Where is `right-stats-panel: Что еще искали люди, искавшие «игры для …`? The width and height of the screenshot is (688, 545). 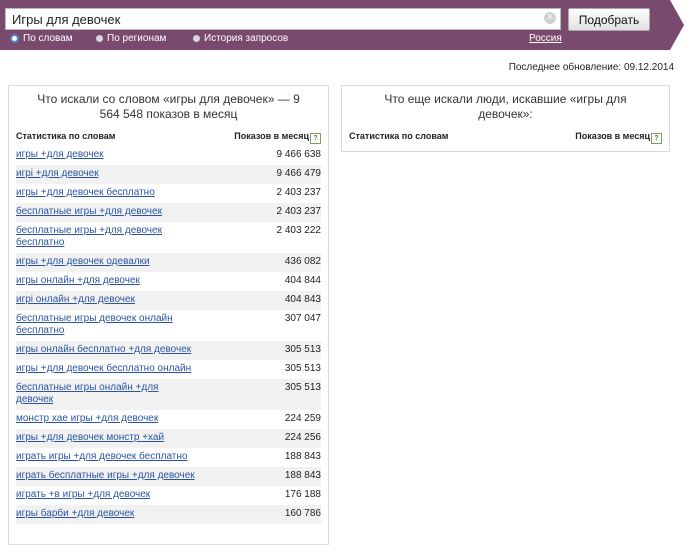
right-stats-panel: Что еще искали люди, искавшие «игры для … is located at coordinates (505, 118).